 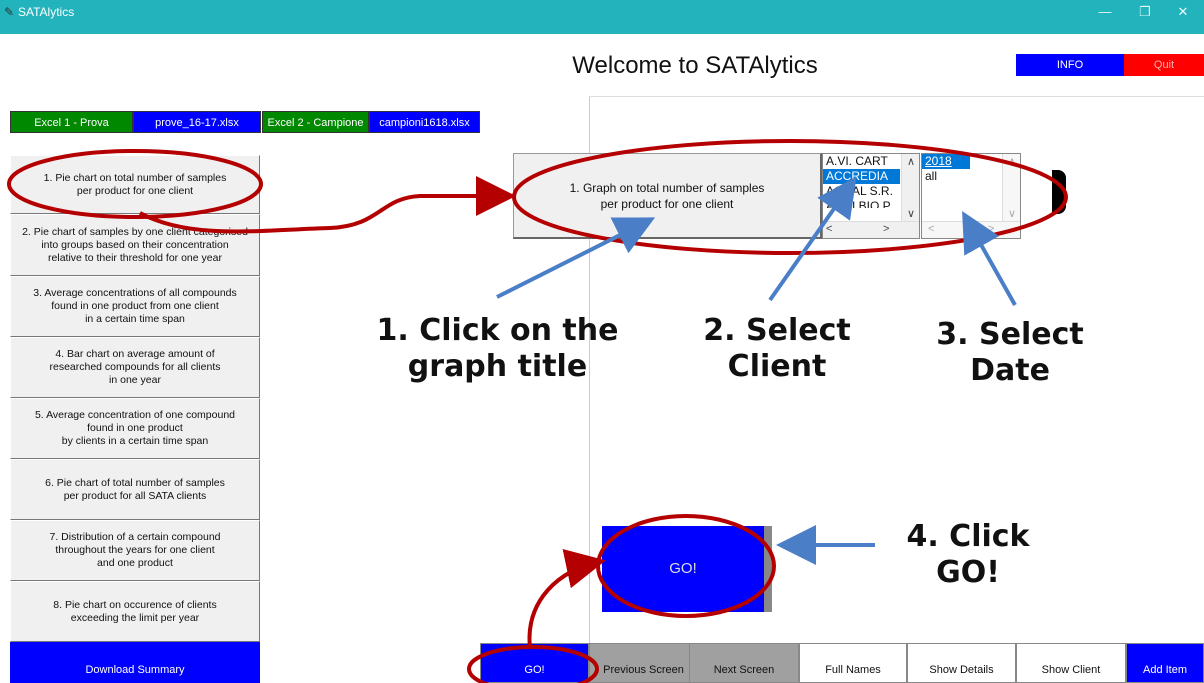 What do you see at coordinates (695, 65) in the screenshot?
I see `page-title: Welcome to SATAlytics` at bounding box center [695, 65].